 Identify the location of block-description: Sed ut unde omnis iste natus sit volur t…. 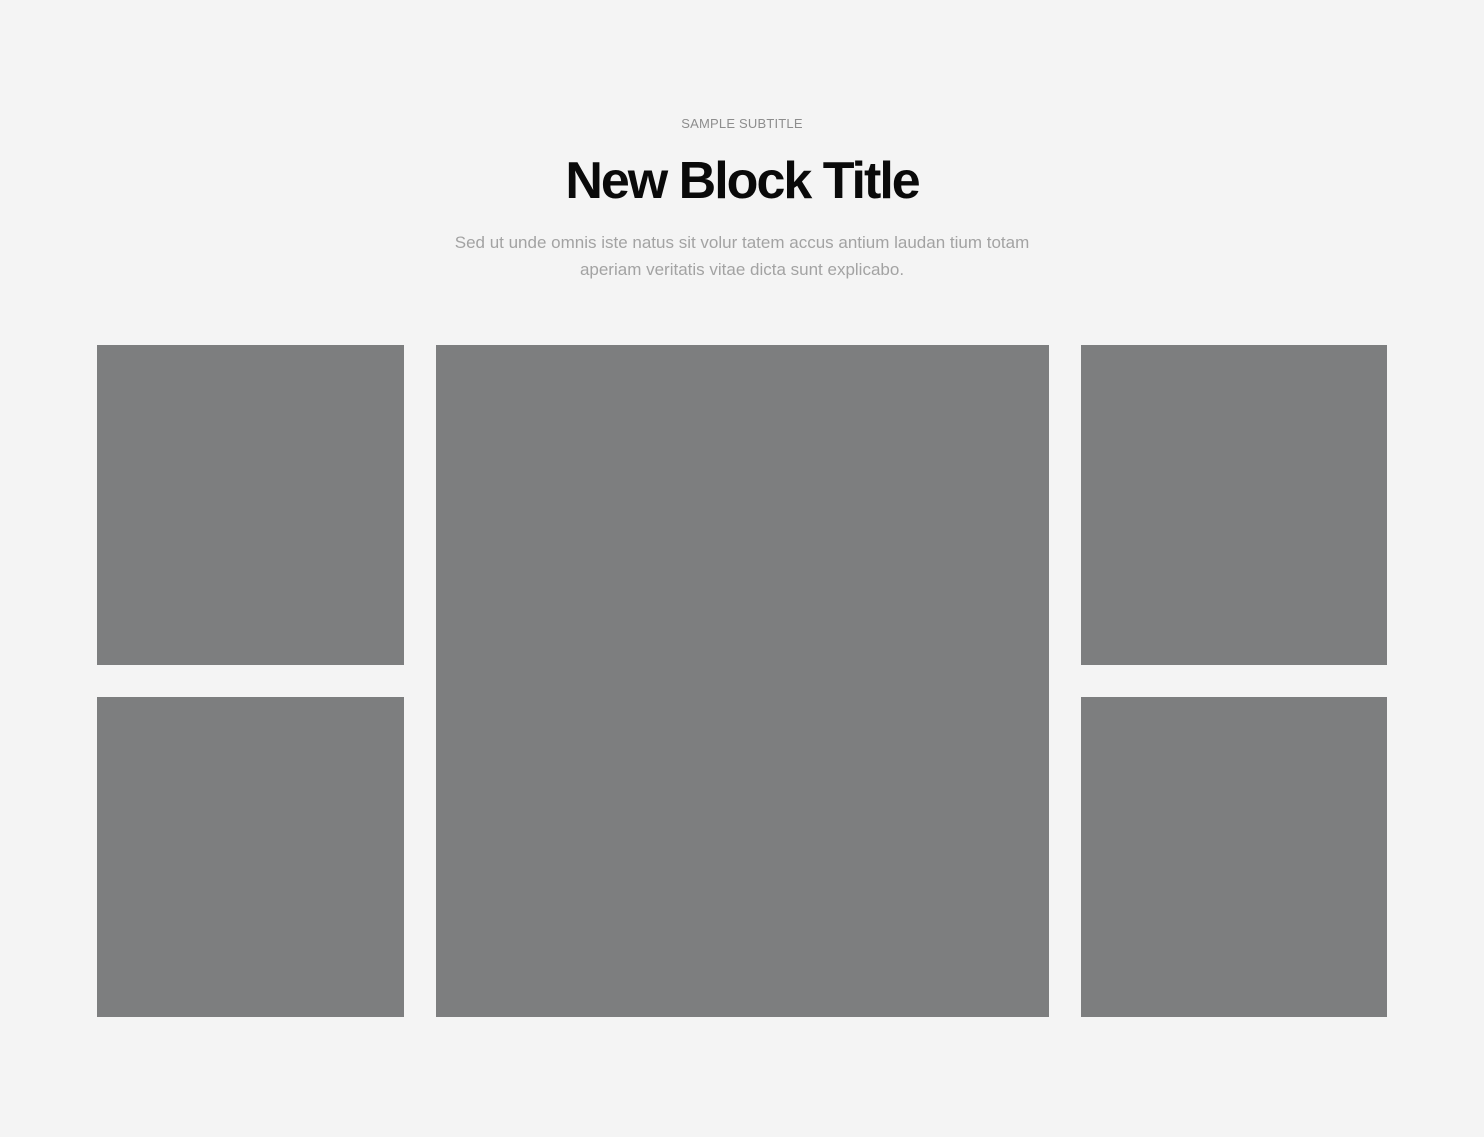
(742, 256).